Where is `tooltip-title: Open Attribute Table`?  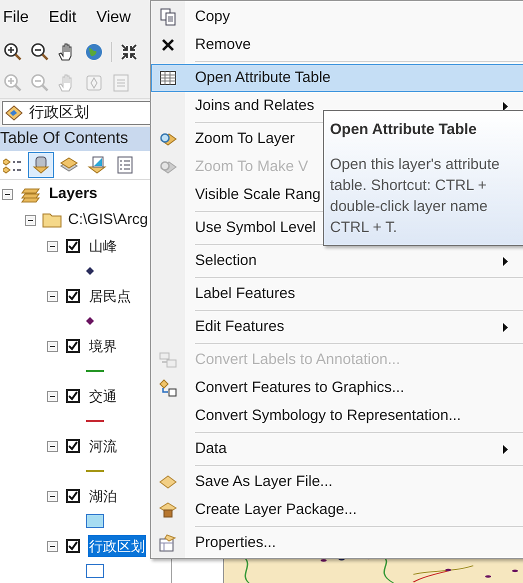 tooltip-title: Open Attribute Table is located at coordinates (404, 130).